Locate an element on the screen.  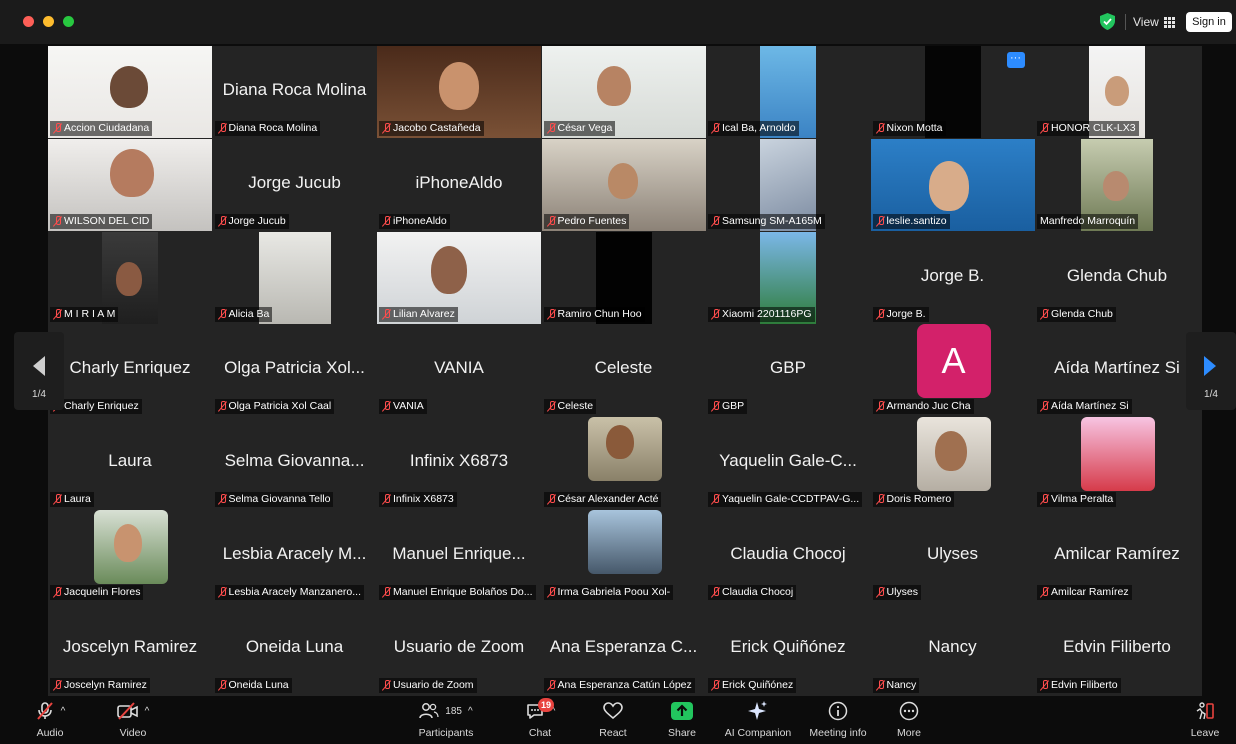
maximize-window-button is located at coordinates (68, 21).